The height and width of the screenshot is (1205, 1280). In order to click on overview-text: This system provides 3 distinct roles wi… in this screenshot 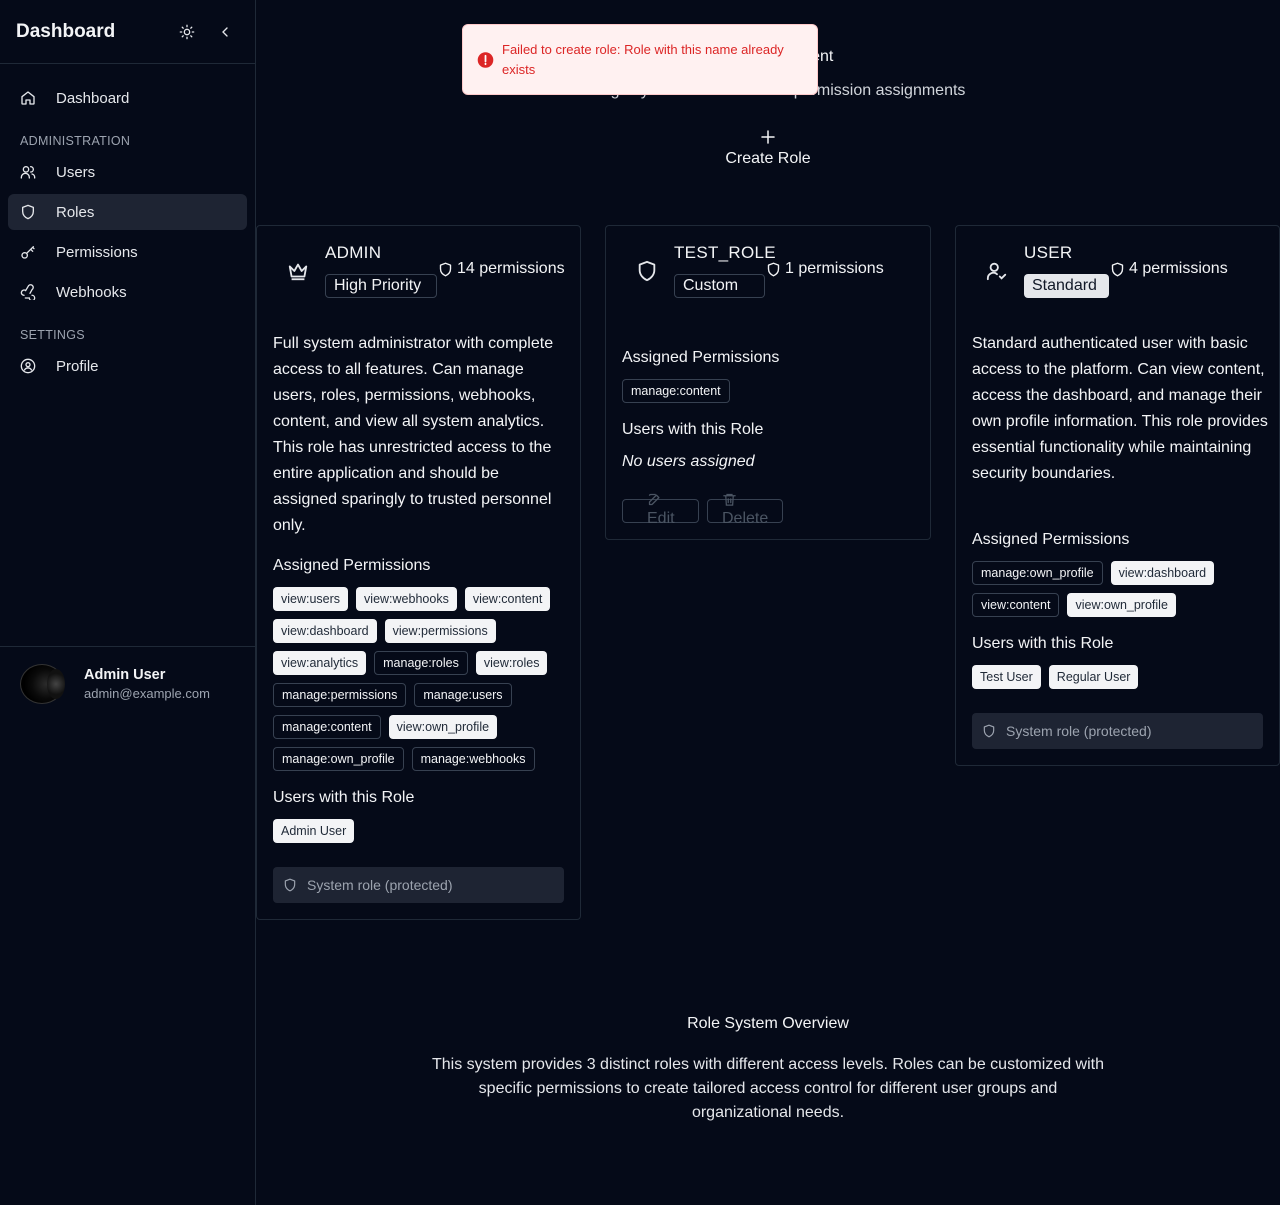, I will do `click(768, 1088)`.